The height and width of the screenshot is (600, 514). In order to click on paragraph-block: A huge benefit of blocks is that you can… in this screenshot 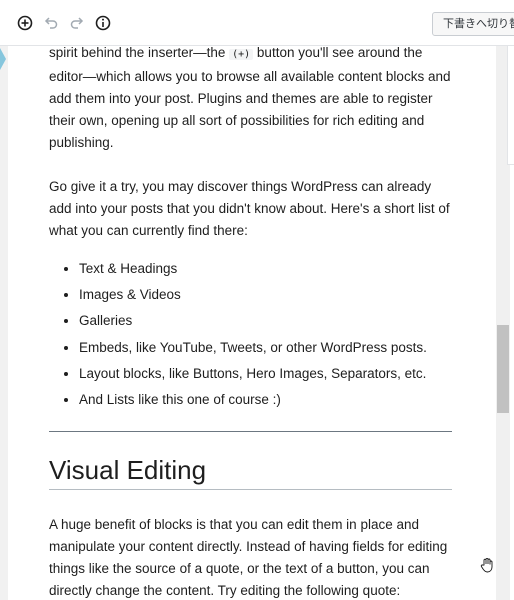, I will do `click(251, 557)`.